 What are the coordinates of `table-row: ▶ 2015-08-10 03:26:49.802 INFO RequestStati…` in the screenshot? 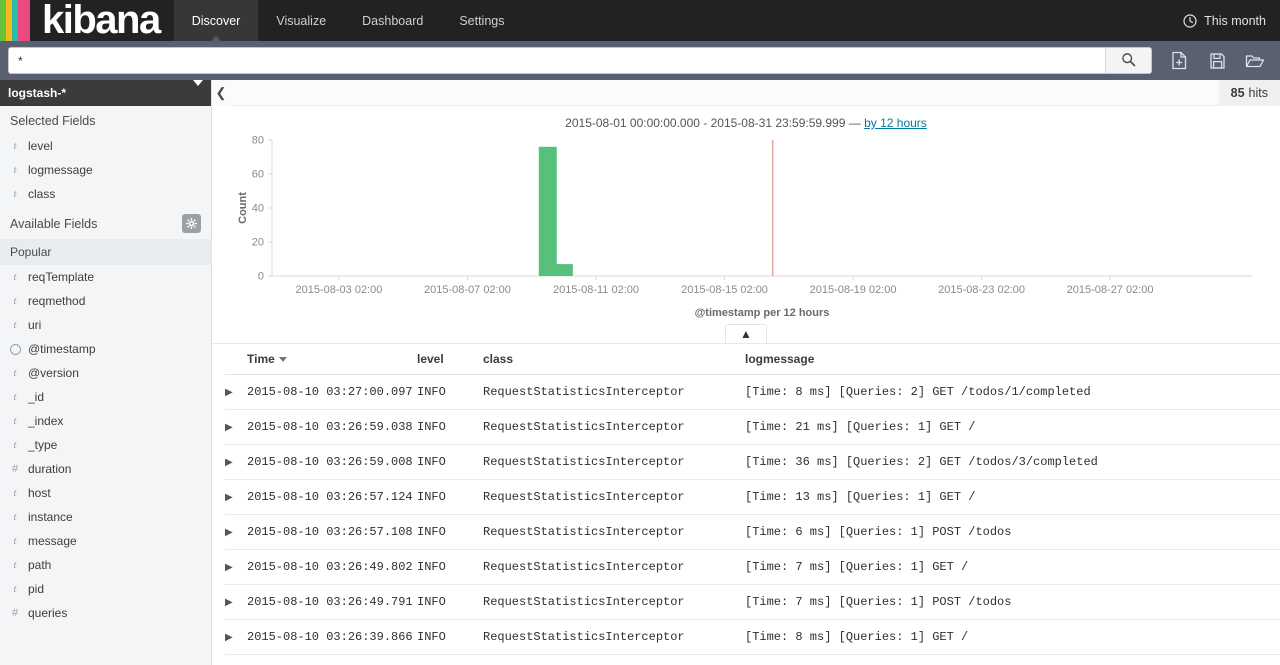 It's located at (752, 567).